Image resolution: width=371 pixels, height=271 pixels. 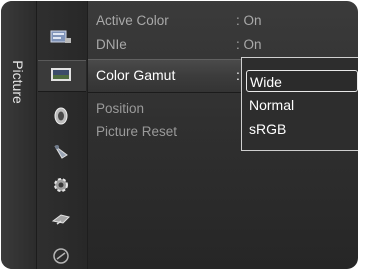 What do you see at coordinates (226, 48) in the screenshot?
I see `menu-item-dnie: DNIe : On` at bounding box center [226, 48].